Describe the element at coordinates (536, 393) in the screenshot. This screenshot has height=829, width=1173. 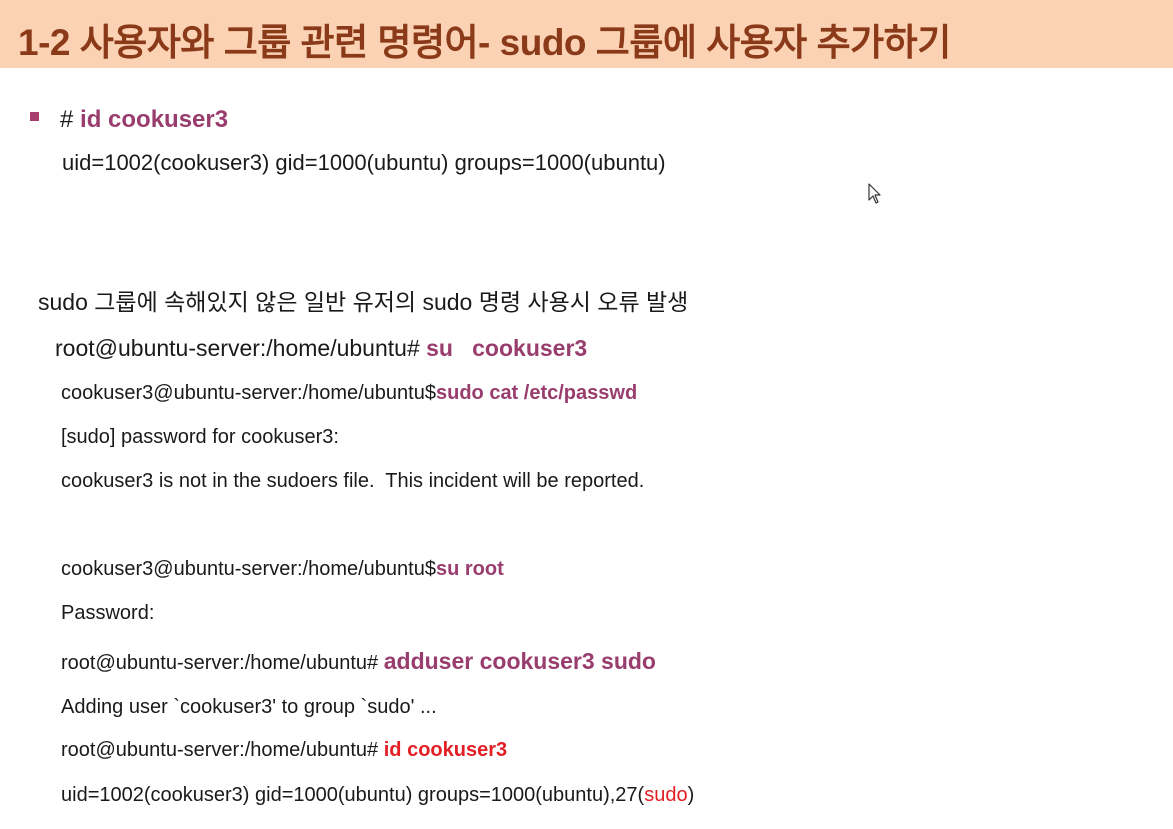
I see `terminal-command: sudo cat /etc/passwd` at that location.